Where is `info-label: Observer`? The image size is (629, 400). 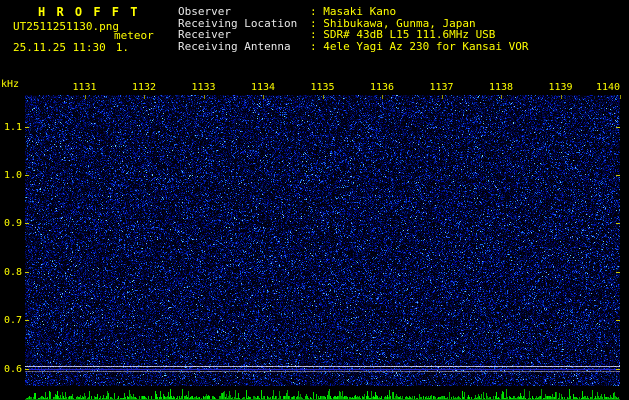 info-label: Observer is located at coordinates (204, 11).